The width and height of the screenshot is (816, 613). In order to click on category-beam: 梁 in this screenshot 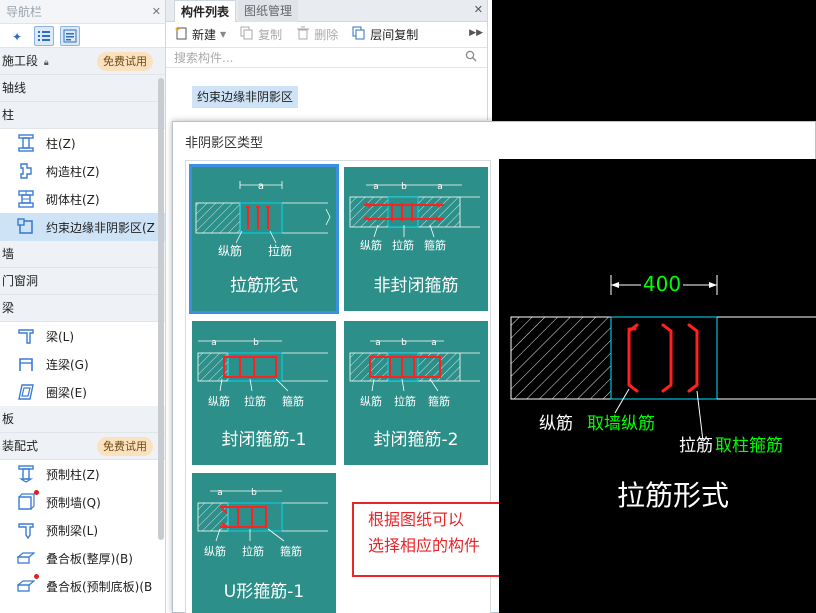, I will do `click(82, 308)`.